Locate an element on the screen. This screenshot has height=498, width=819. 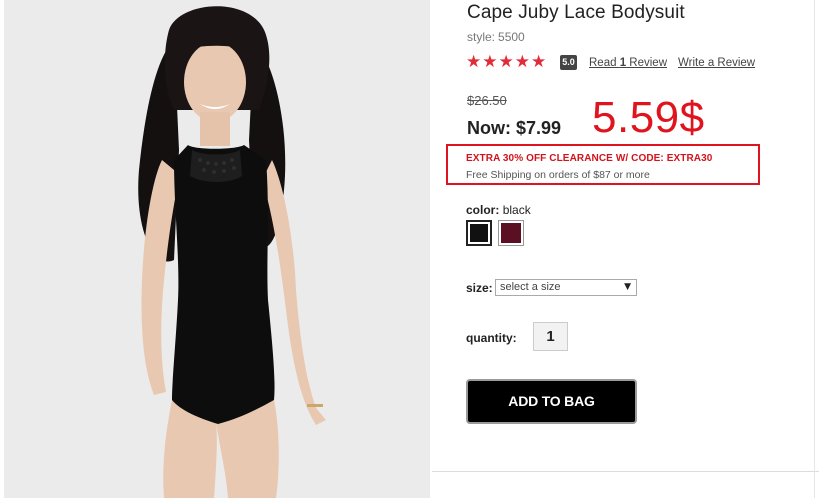
quantity-input: 1 is located at coordinates (550, 336).